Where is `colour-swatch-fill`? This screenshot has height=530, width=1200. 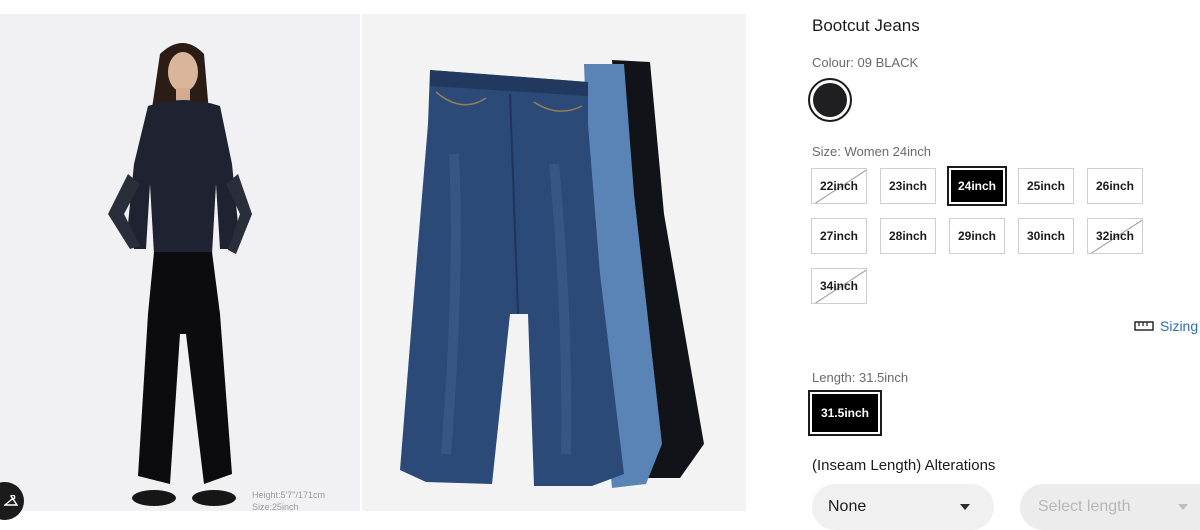
colour-swatch-fill is located at coordinates (830, 100).